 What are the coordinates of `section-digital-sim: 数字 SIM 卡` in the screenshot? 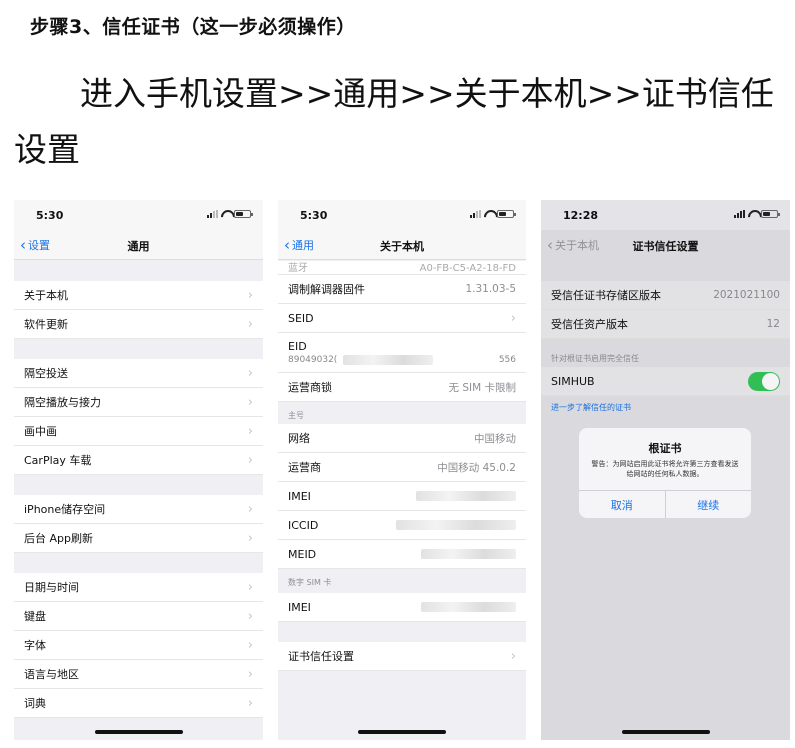 It's located at (310, 582).